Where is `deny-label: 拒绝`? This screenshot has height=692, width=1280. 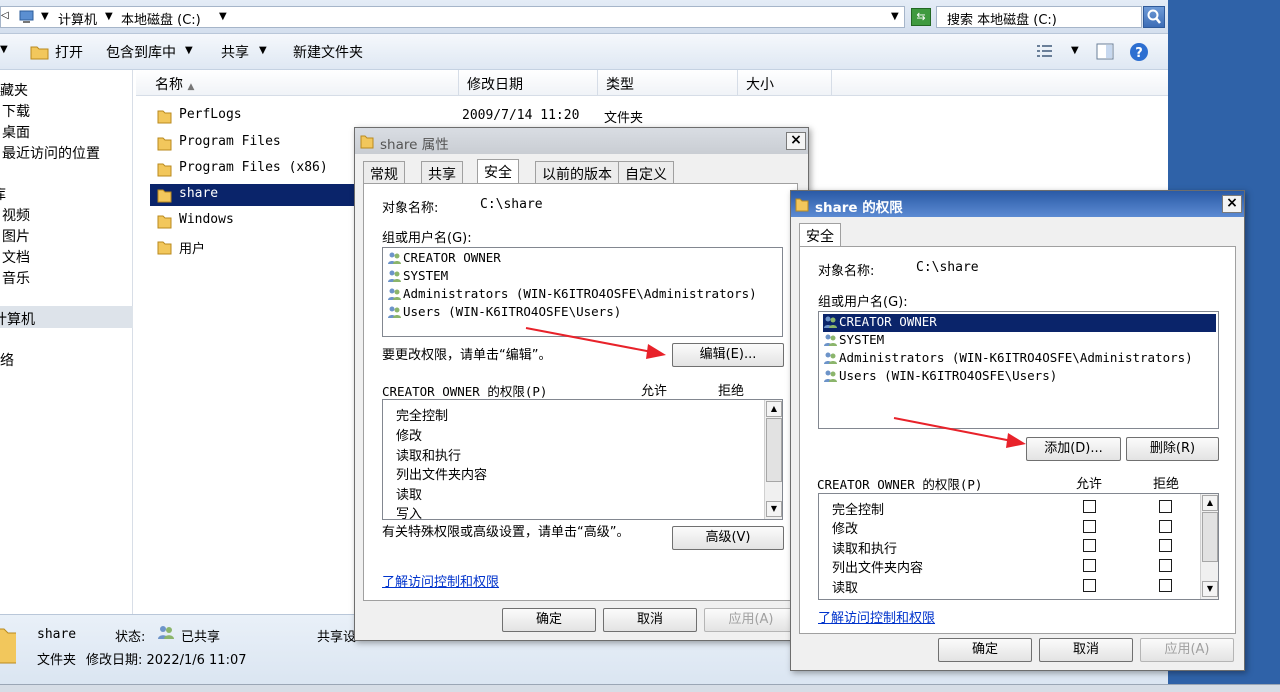 deny-label: 拒绝 is located at coordinates (1166, 484).